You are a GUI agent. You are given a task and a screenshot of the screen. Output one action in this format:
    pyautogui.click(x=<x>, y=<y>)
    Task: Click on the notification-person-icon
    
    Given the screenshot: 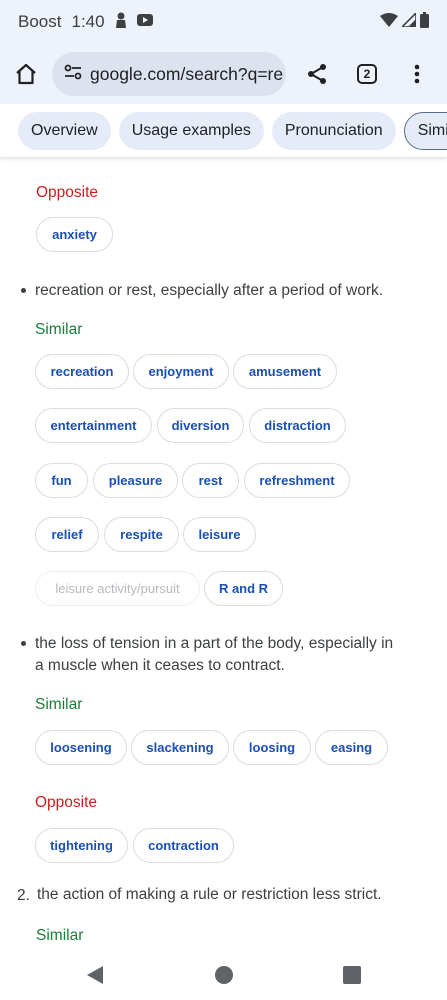 What is the action you would take?
    pyautogui.click(x=121, y=22)
    